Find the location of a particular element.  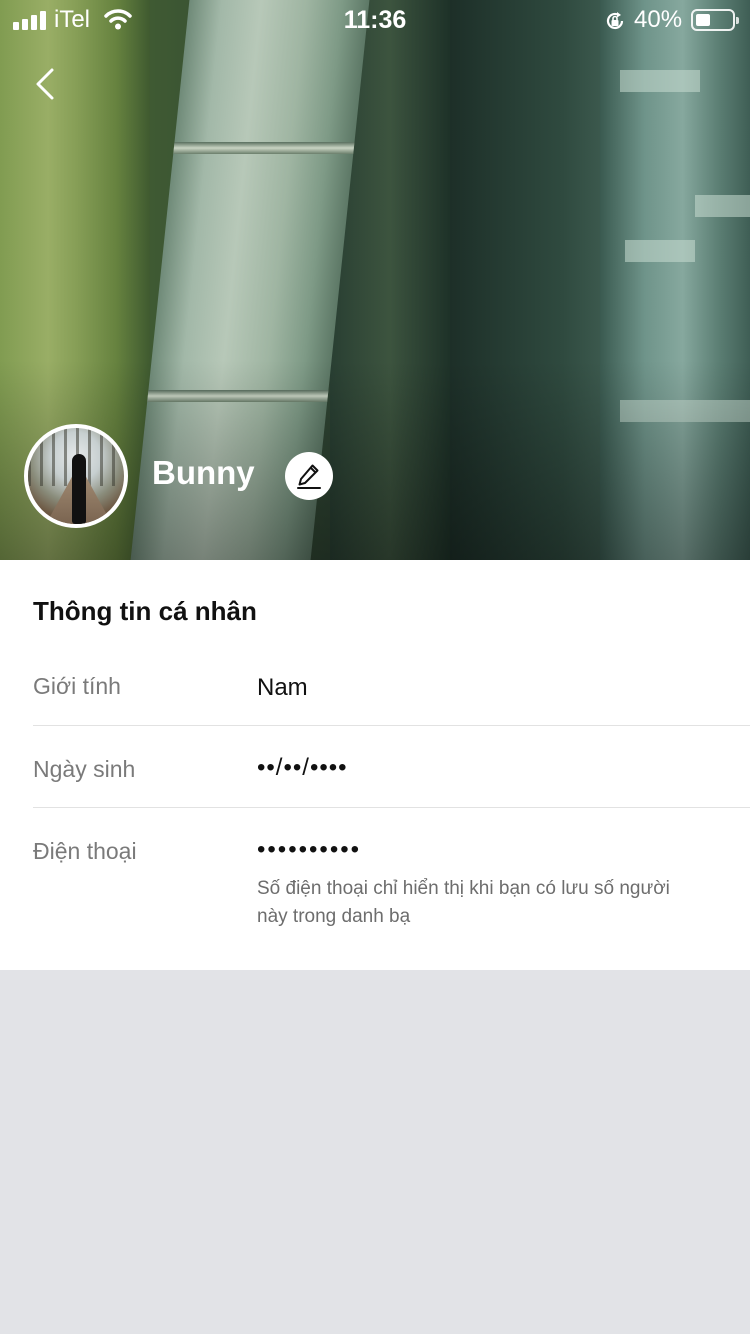

back-button is located at coordinates (48, 84).